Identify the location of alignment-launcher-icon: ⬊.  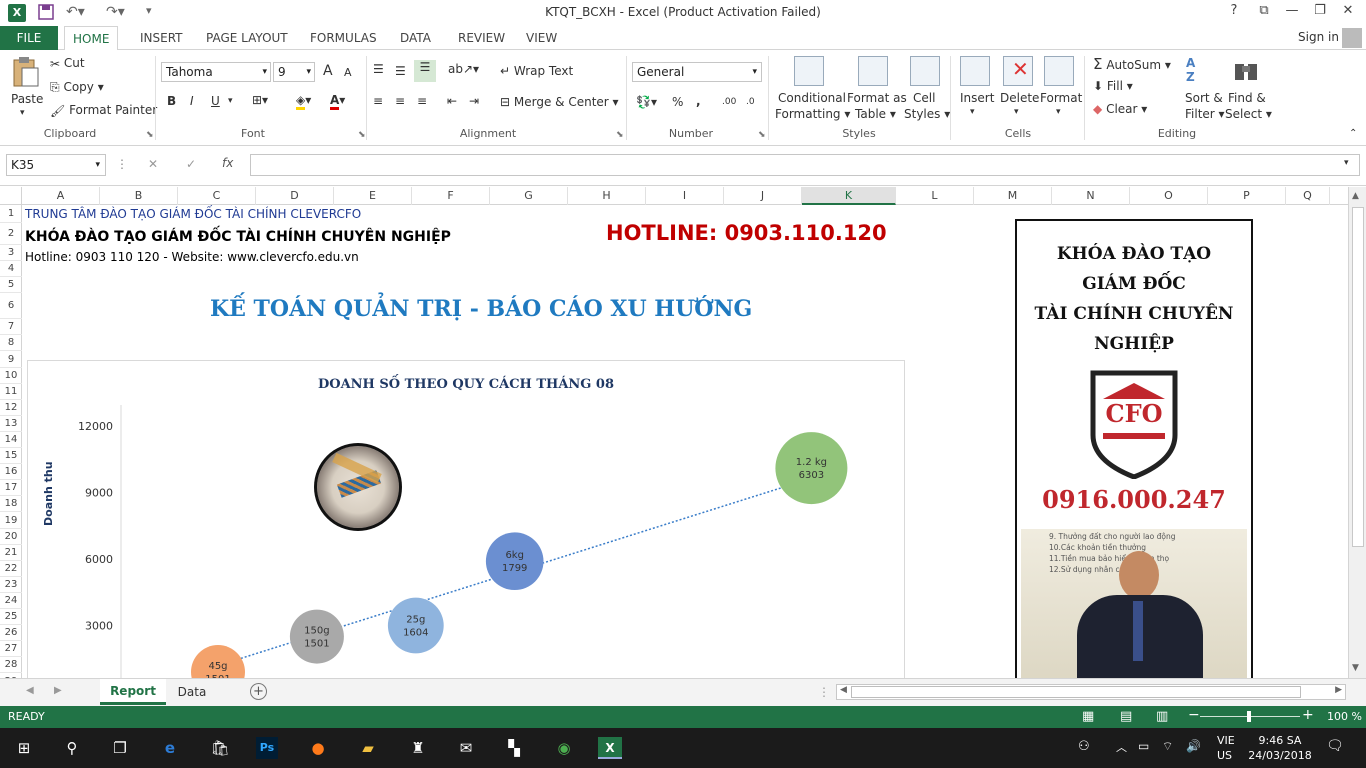
(620, 135).